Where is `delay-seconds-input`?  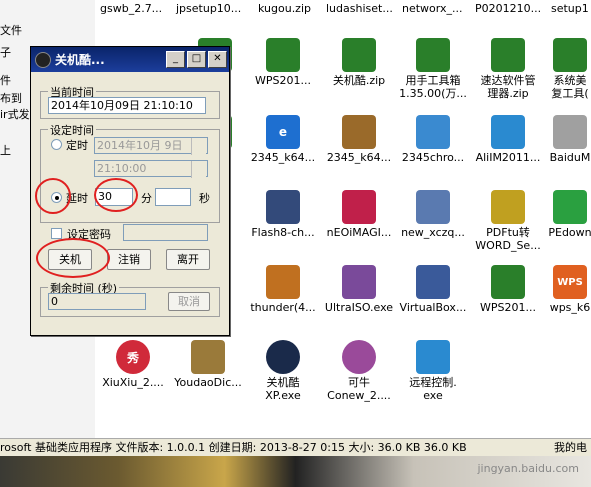
delay-seconds-input is located at coordinates (173, 197).